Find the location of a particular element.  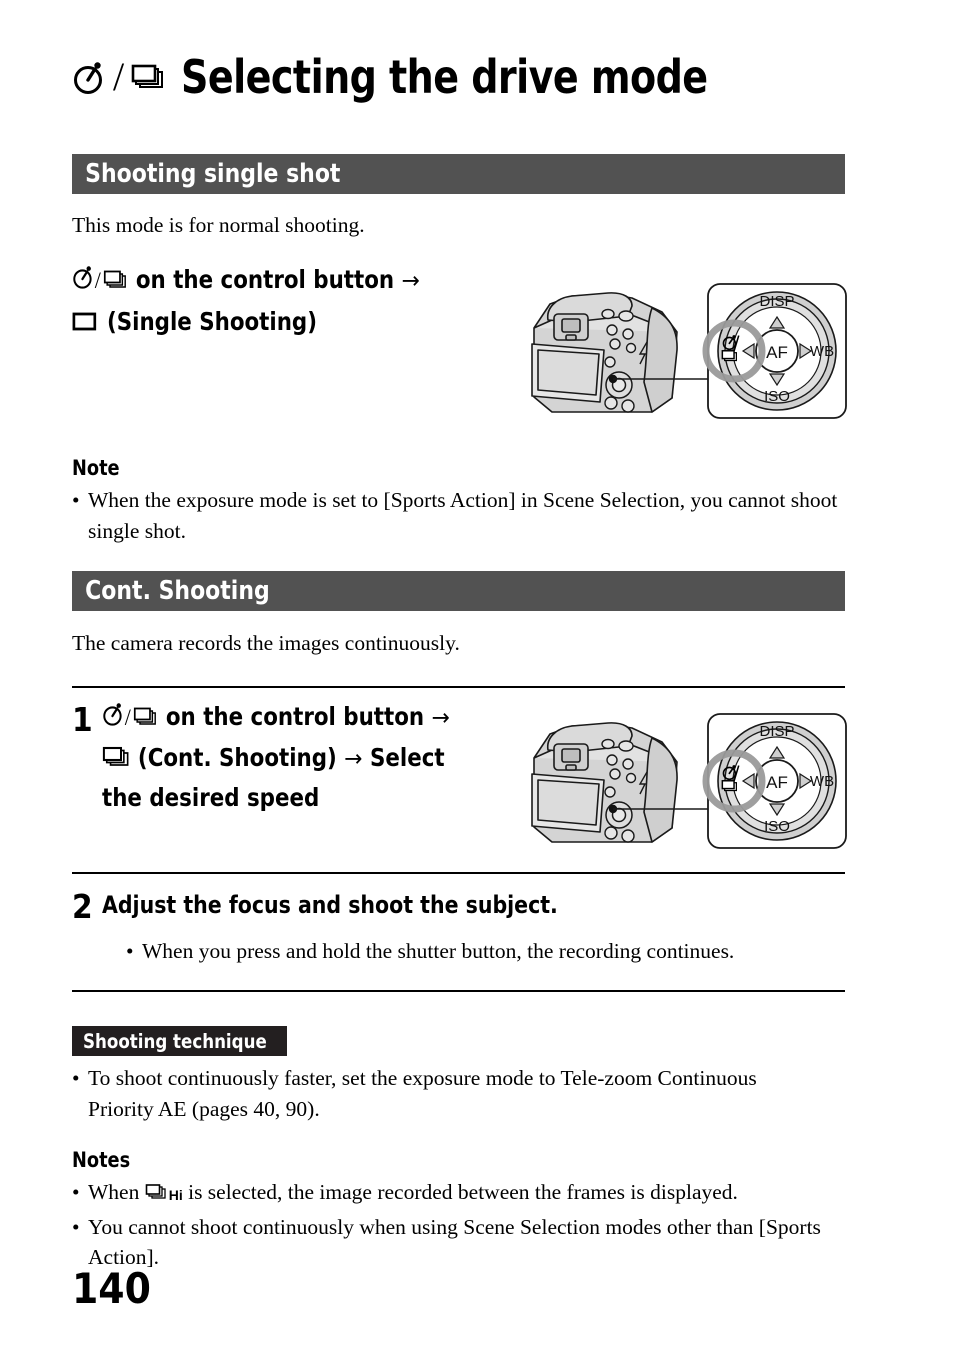

step-1-line-3: the desired speed is located at coordinates (211, 797).